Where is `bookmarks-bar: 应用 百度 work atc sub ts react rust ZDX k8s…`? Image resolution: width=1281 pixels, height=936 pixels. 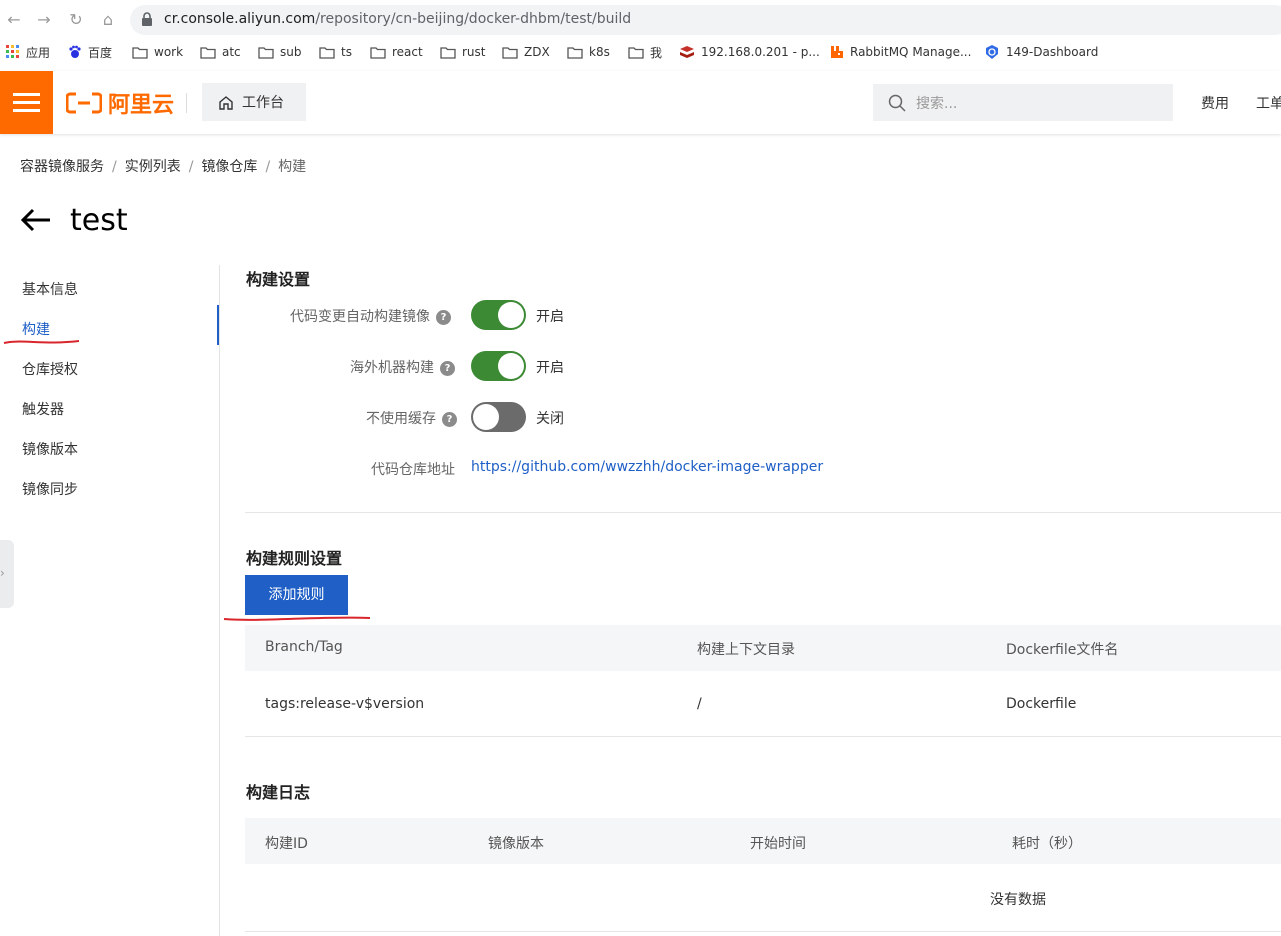 bookmarks-bar: 应用 百度 work atc sub ts react rust ZDX k8s… is located at coordinates (640, 52).